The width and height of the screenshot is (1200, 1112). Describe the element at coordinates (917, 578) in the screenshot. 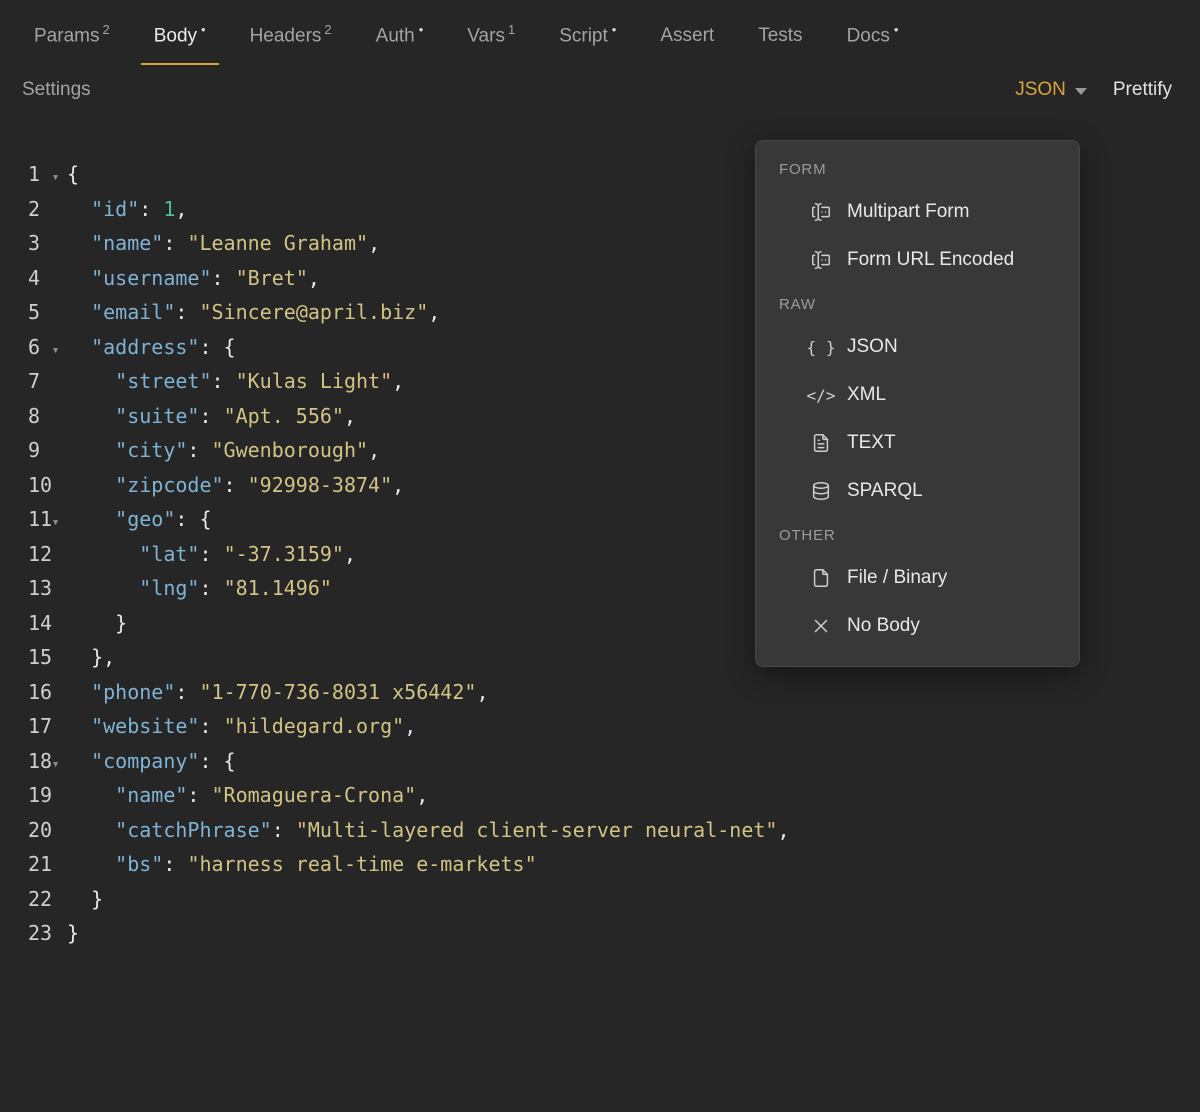

I see `menu-item-file-binary: File / Binary` at that location.